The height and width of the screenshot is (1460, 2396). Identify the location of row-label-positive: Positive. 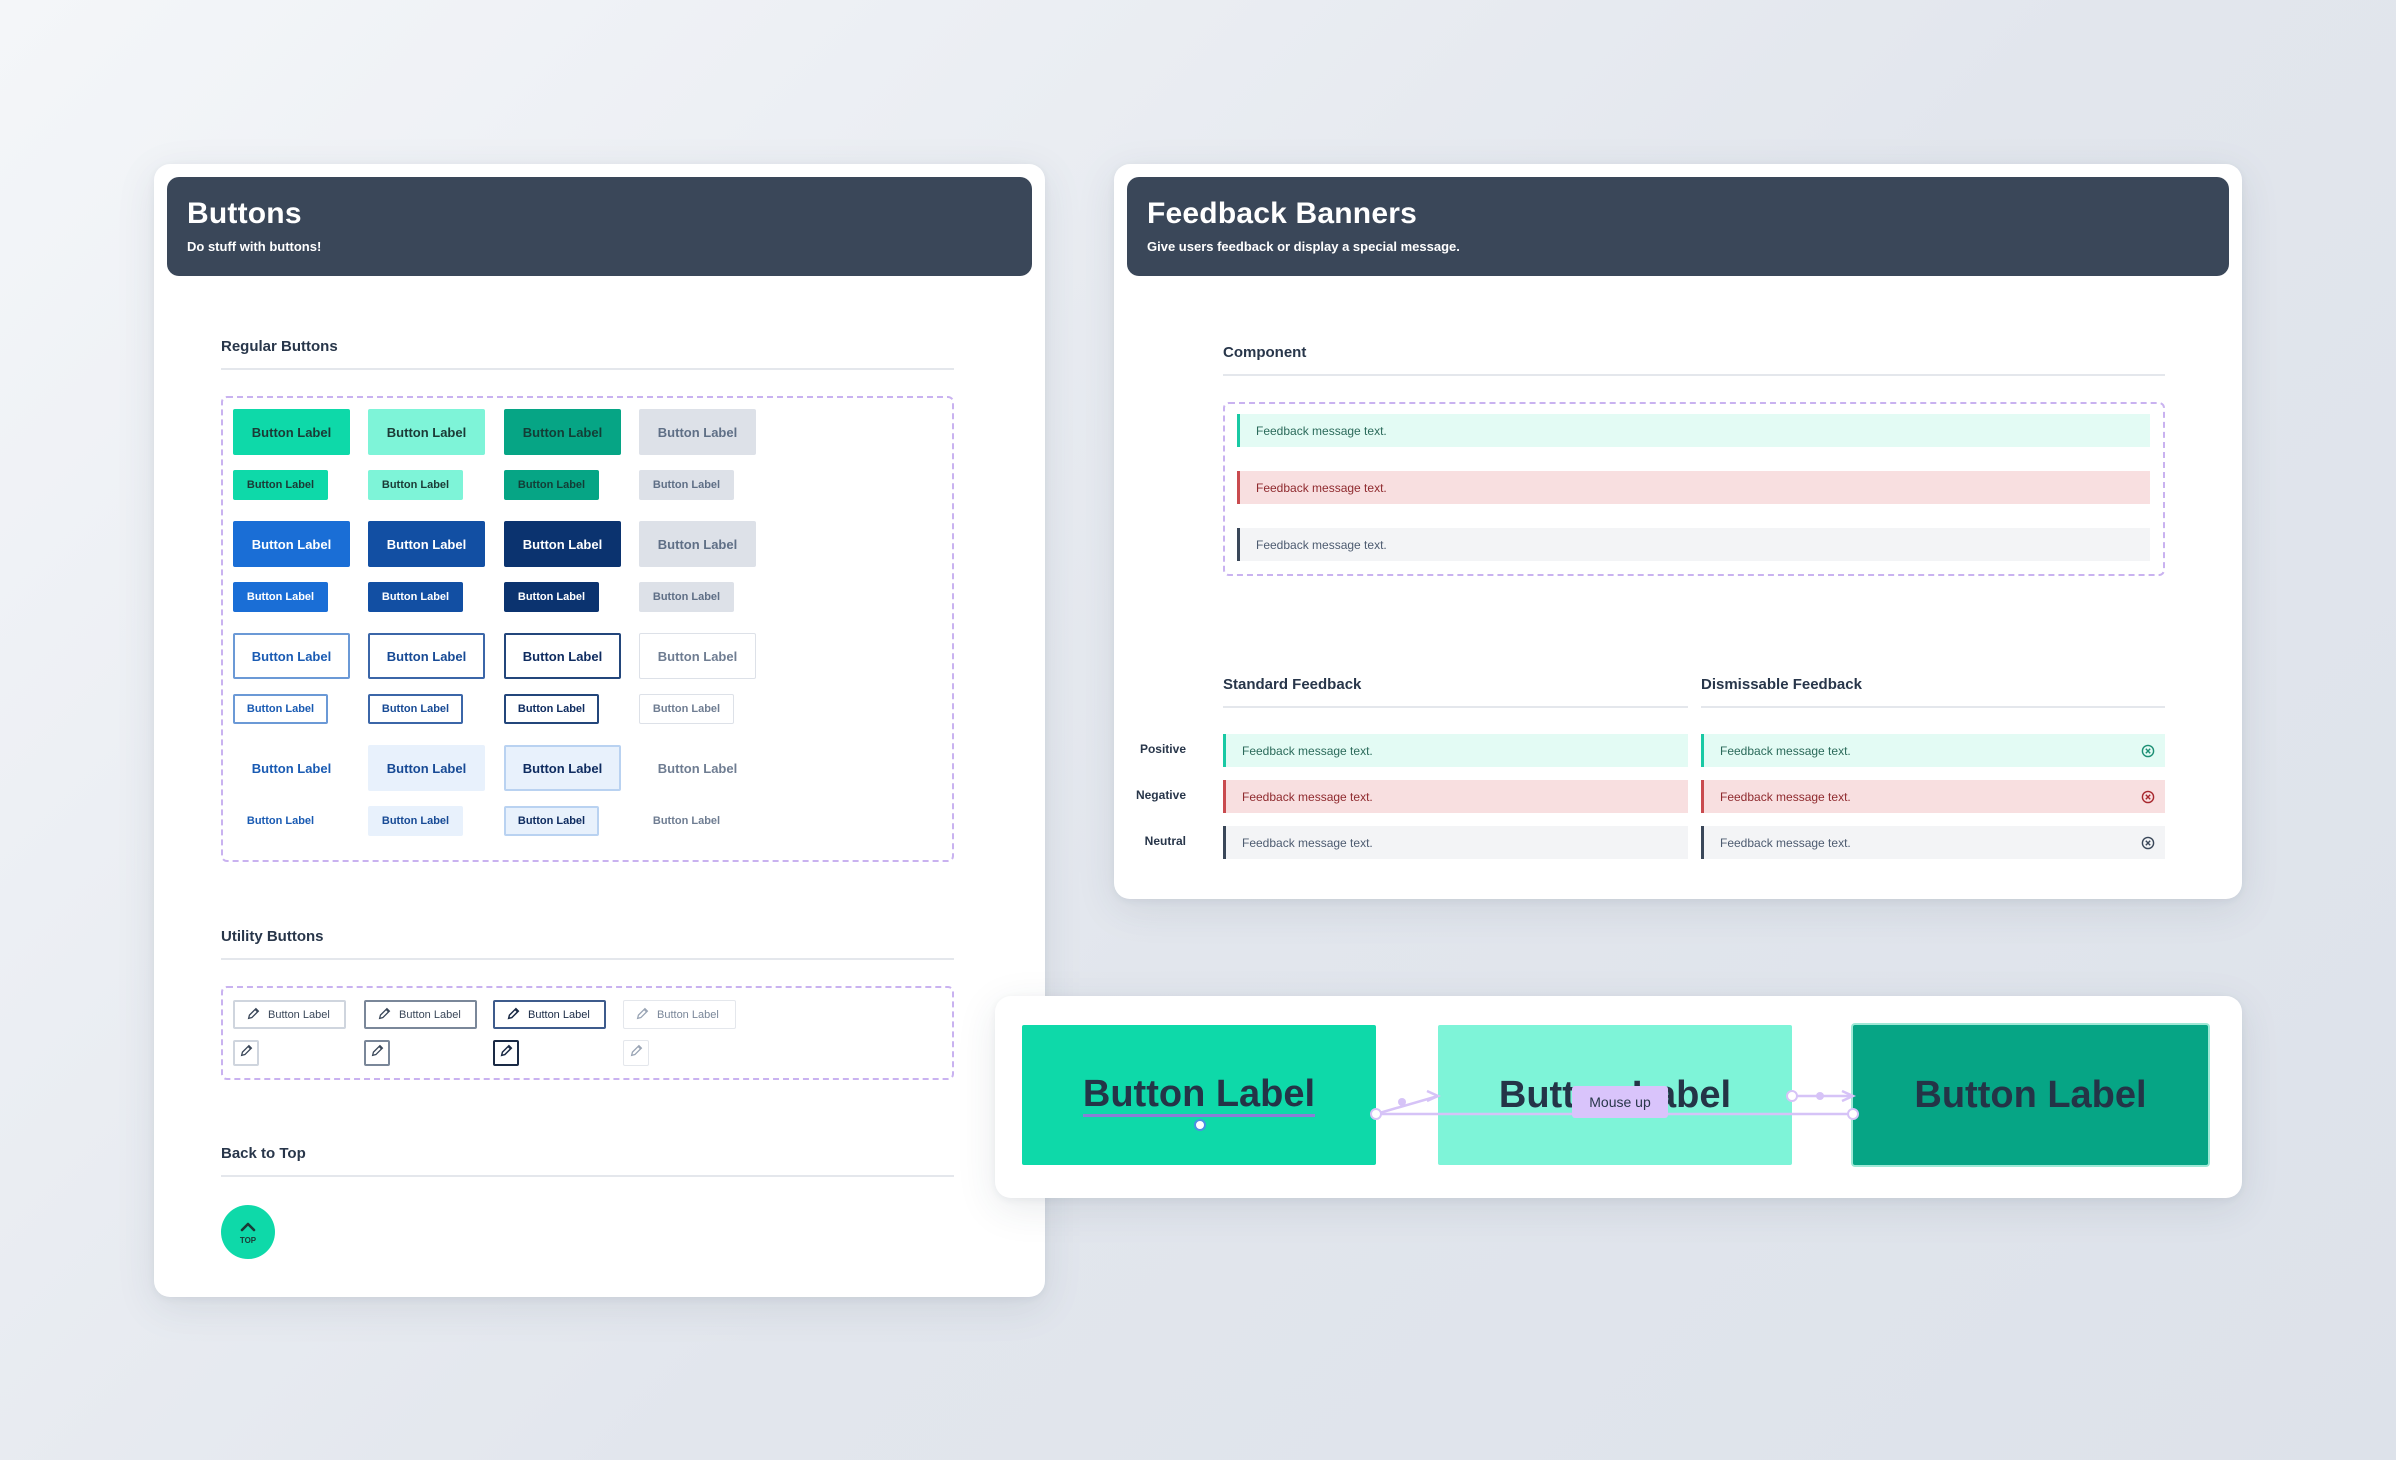
(1162, 749).